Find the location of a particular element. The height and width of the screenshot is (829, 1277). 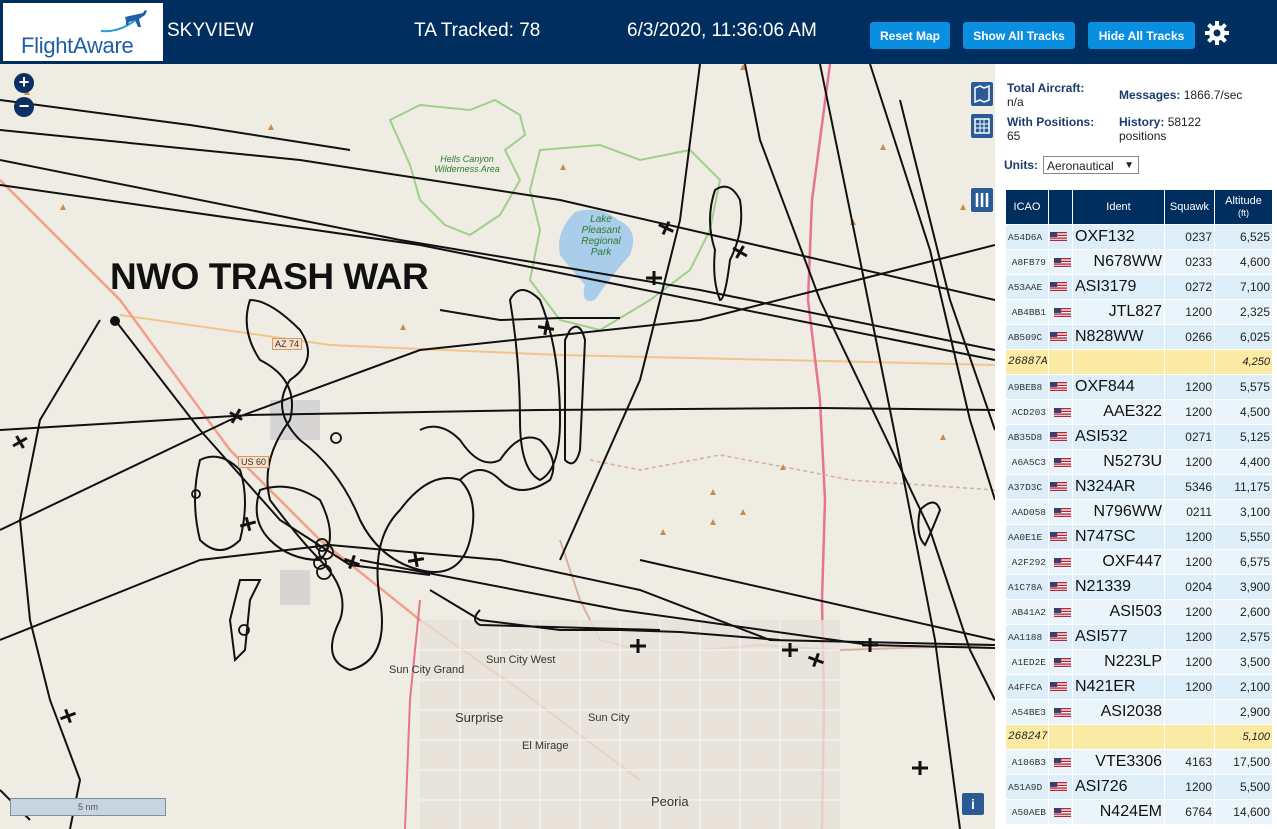

ident-cell: N828WW is located at coordinates (1118, 337).